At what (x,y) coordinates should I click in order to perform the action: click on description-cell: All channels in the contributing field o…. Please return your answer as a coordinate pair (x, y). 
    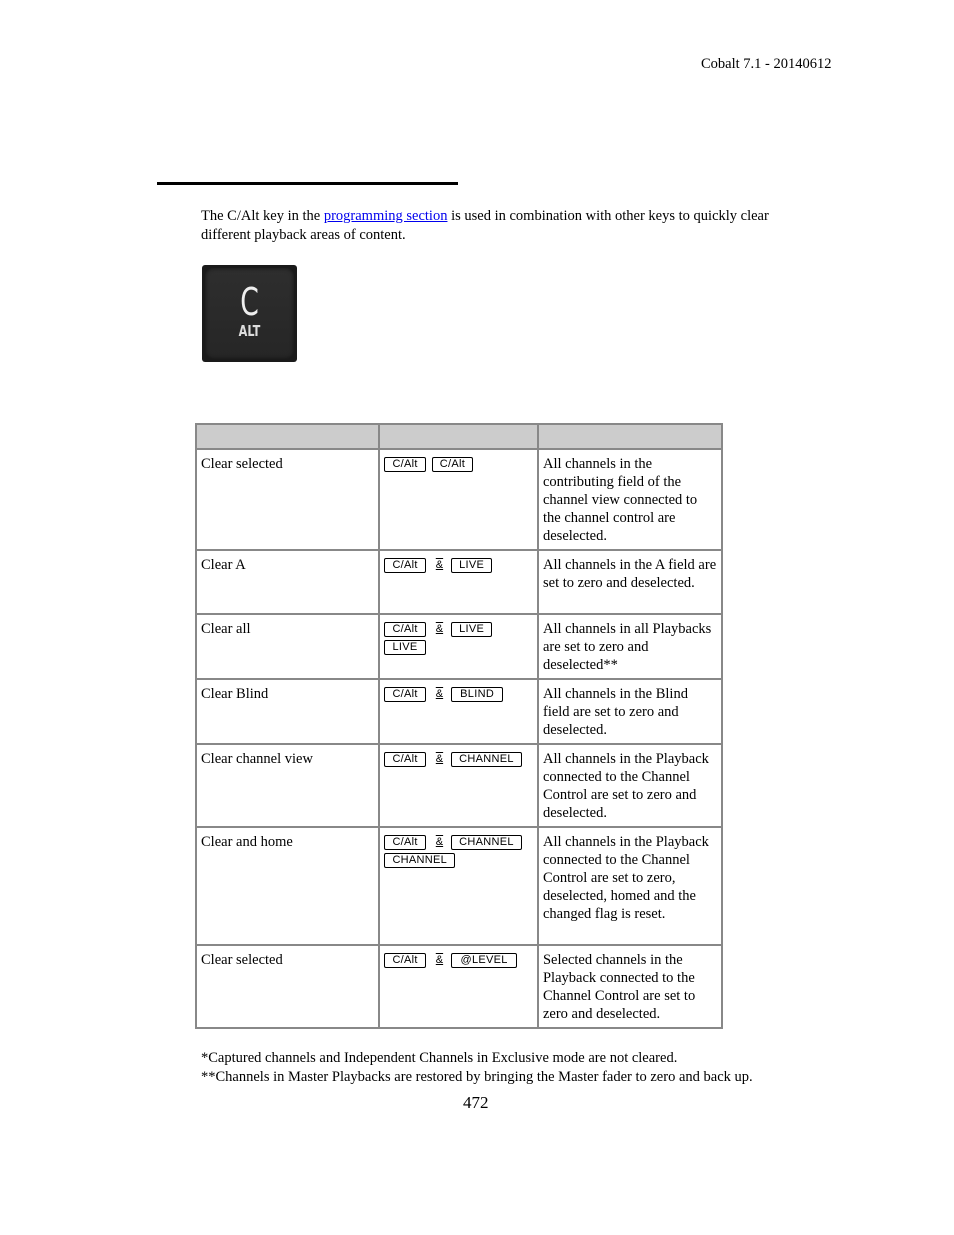
    Looking at the image, I should click on (630, 499).